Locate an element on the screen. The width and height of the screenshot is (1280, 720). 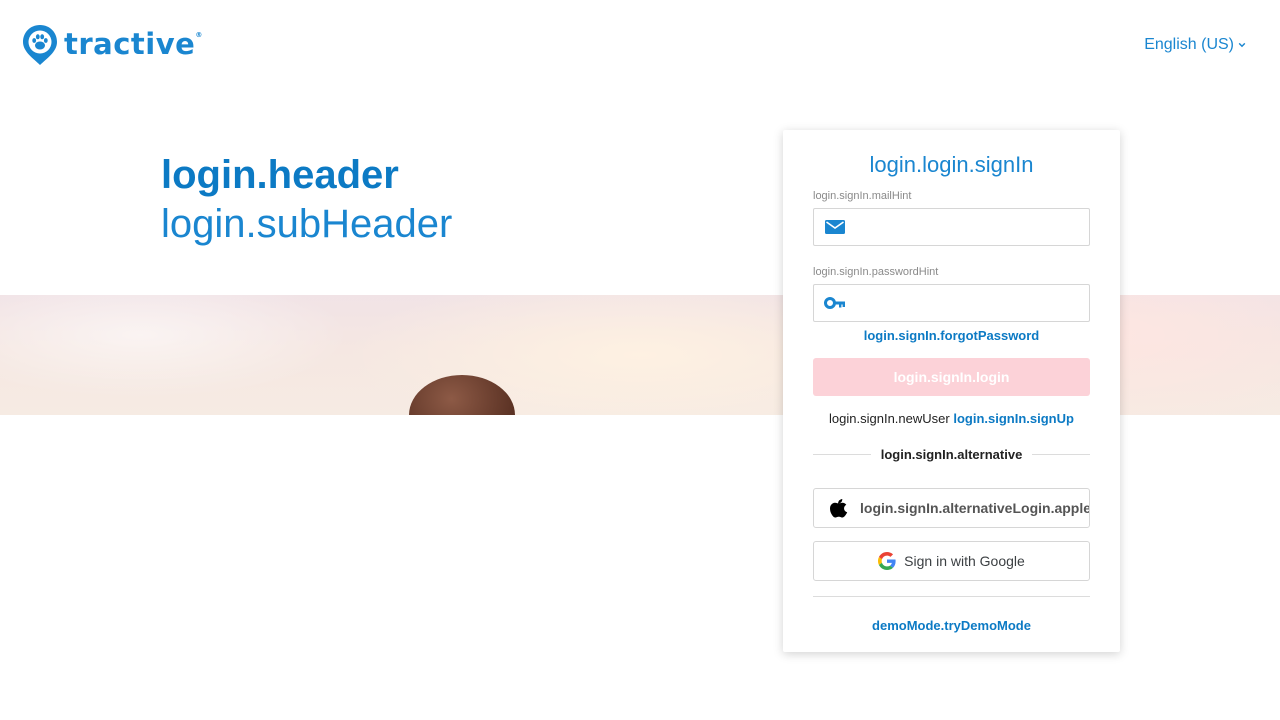
page-subtitle: login.subHeader is located at coordinates (307, 224).